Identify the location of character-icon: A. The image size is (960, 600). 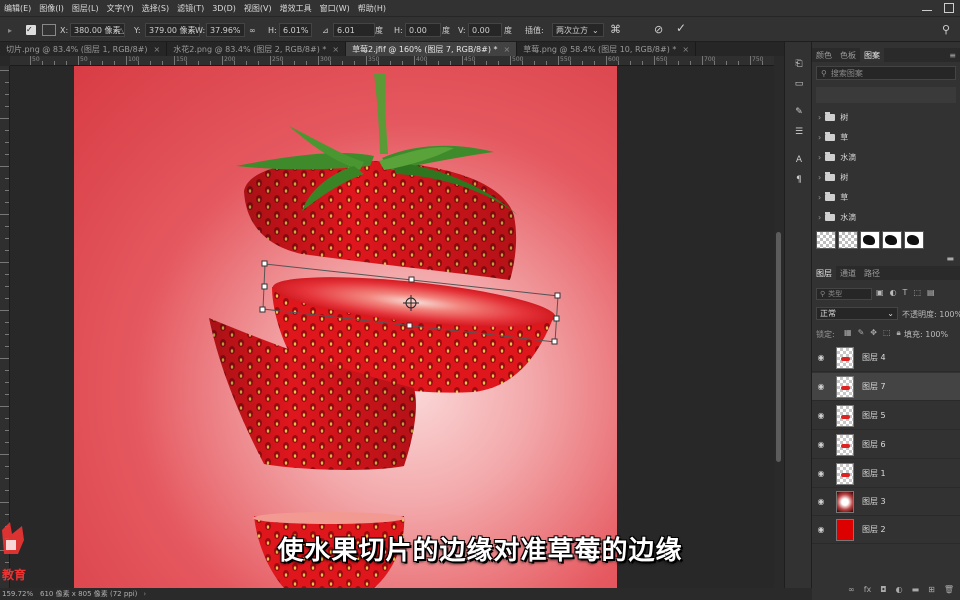
(799, 160).